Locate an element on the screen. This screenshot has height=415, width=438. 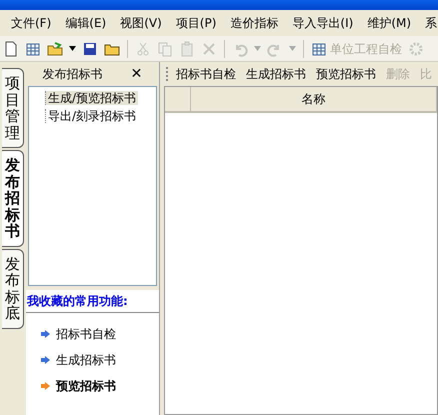
new-file-icon is located at coordinates (11, 48).